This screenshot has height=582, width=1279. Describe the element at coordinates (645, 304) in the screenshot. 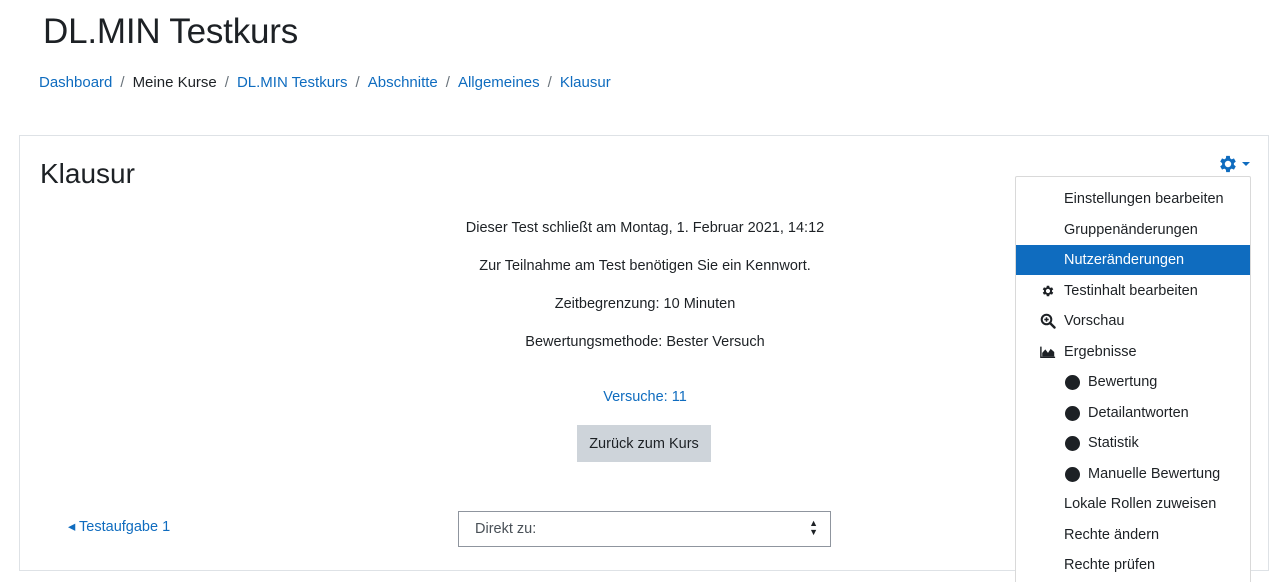

I see `quiz-time-limit: Zeitbegrenzung: 10 Minuten` at that location.